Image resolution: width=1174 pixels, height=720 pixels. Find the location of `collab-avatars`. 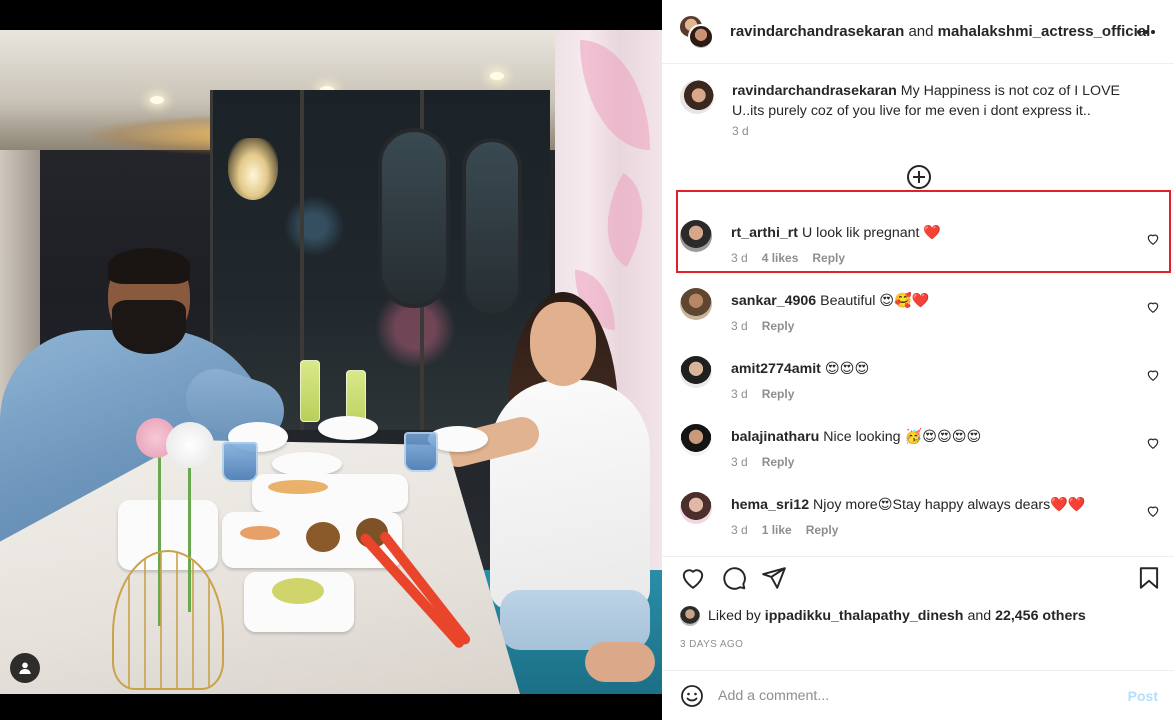

collab-avatars is located at coordinates (696, 32).